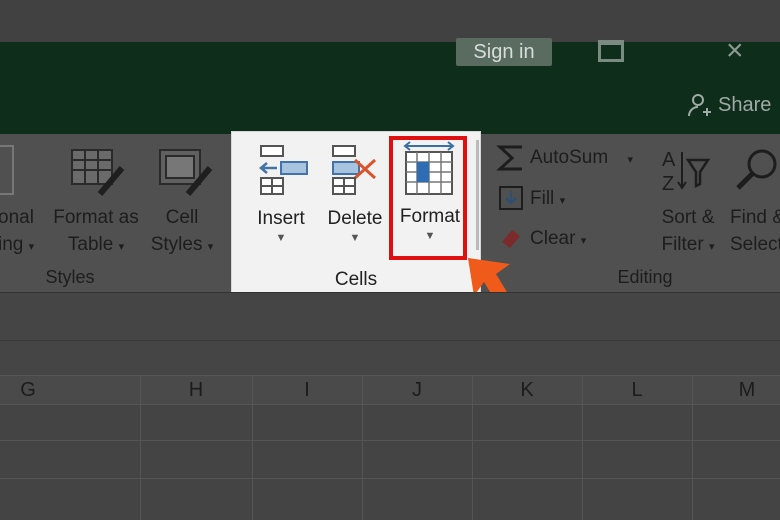 The image size is (780, 520). I want to click on column-header-k: K, so click(527, 390).